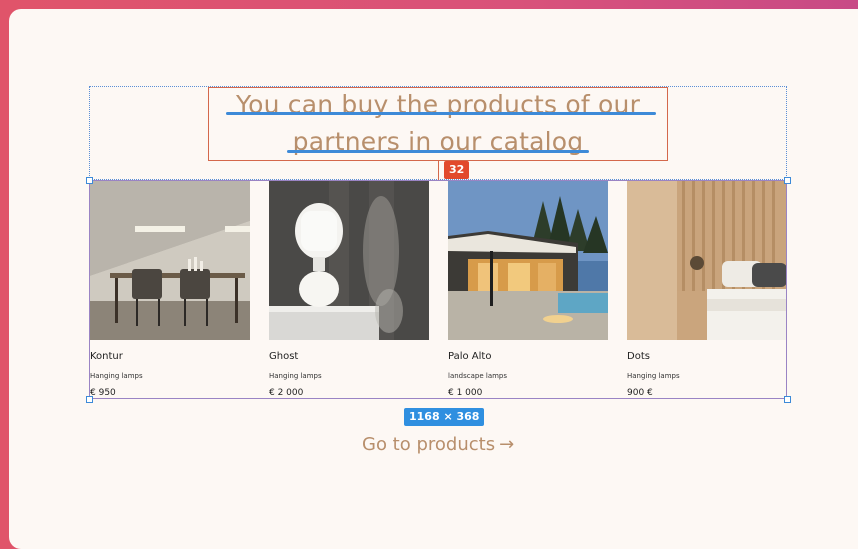  What do you see at coordinates (438, 170) in the screenshot?
I see `spacing-indicator-line` at bounding box center [438, 170].